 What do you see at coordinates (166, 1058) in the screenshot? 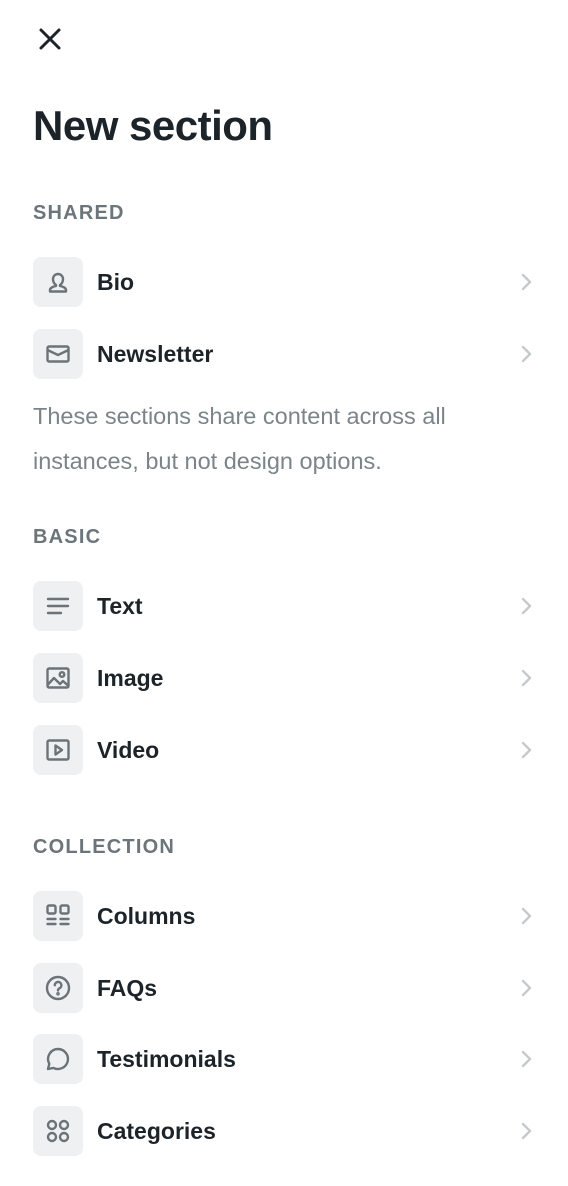
I see `section-item-label: Testimonials` at bounding box center [166, 1058].